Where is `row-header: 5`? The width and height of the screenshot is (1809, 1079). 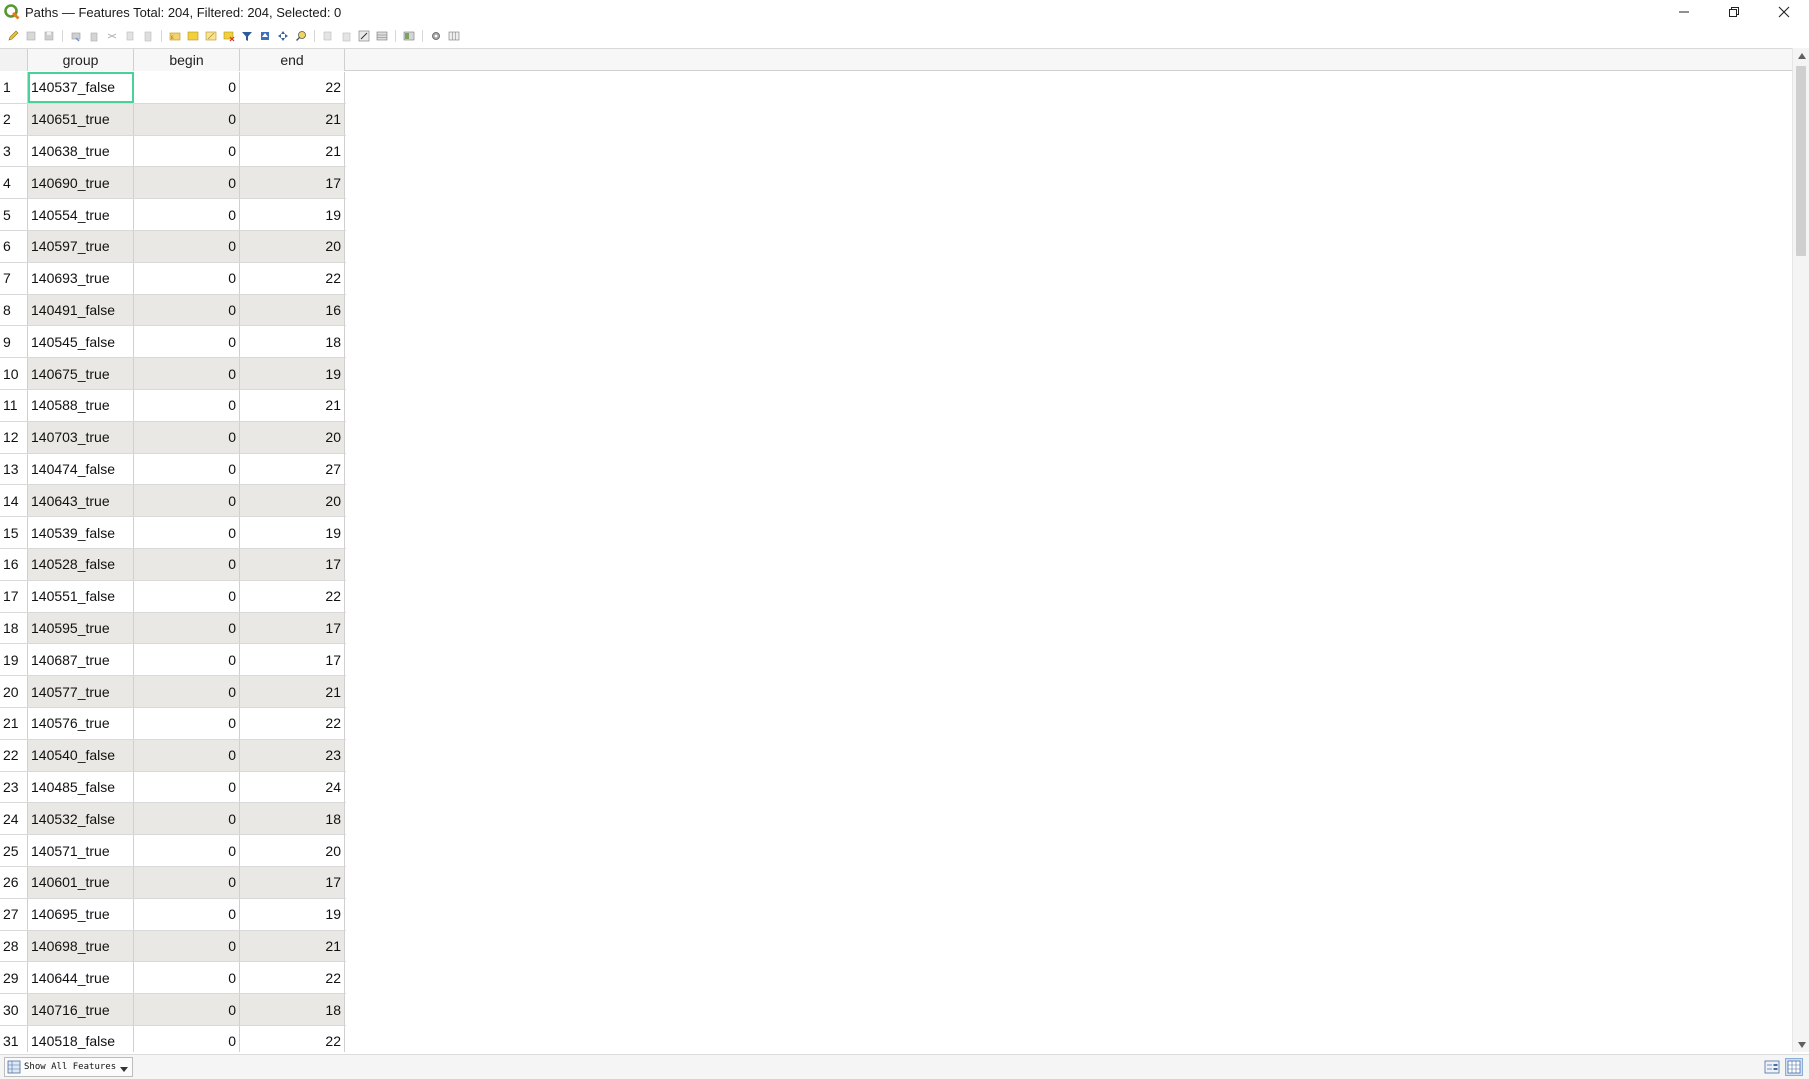 row-header: 5 is located at coordinates (14, 214).